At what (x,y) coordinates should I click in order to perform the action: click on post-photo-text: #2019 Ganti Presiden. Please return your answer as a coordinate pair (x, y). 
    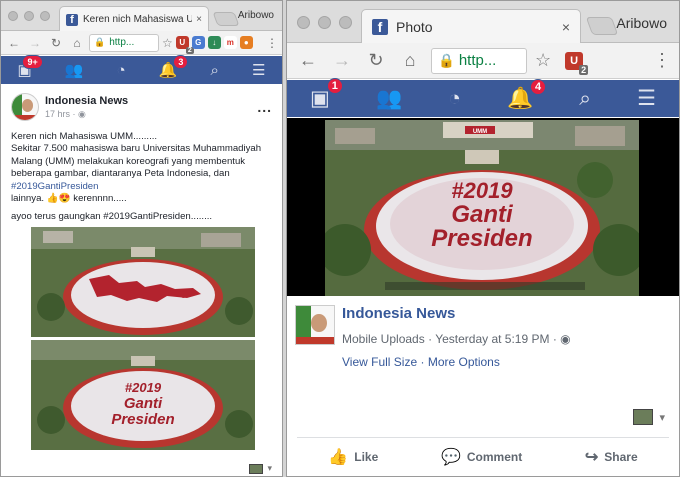
    Looking at the image, I should click on (143, 395).